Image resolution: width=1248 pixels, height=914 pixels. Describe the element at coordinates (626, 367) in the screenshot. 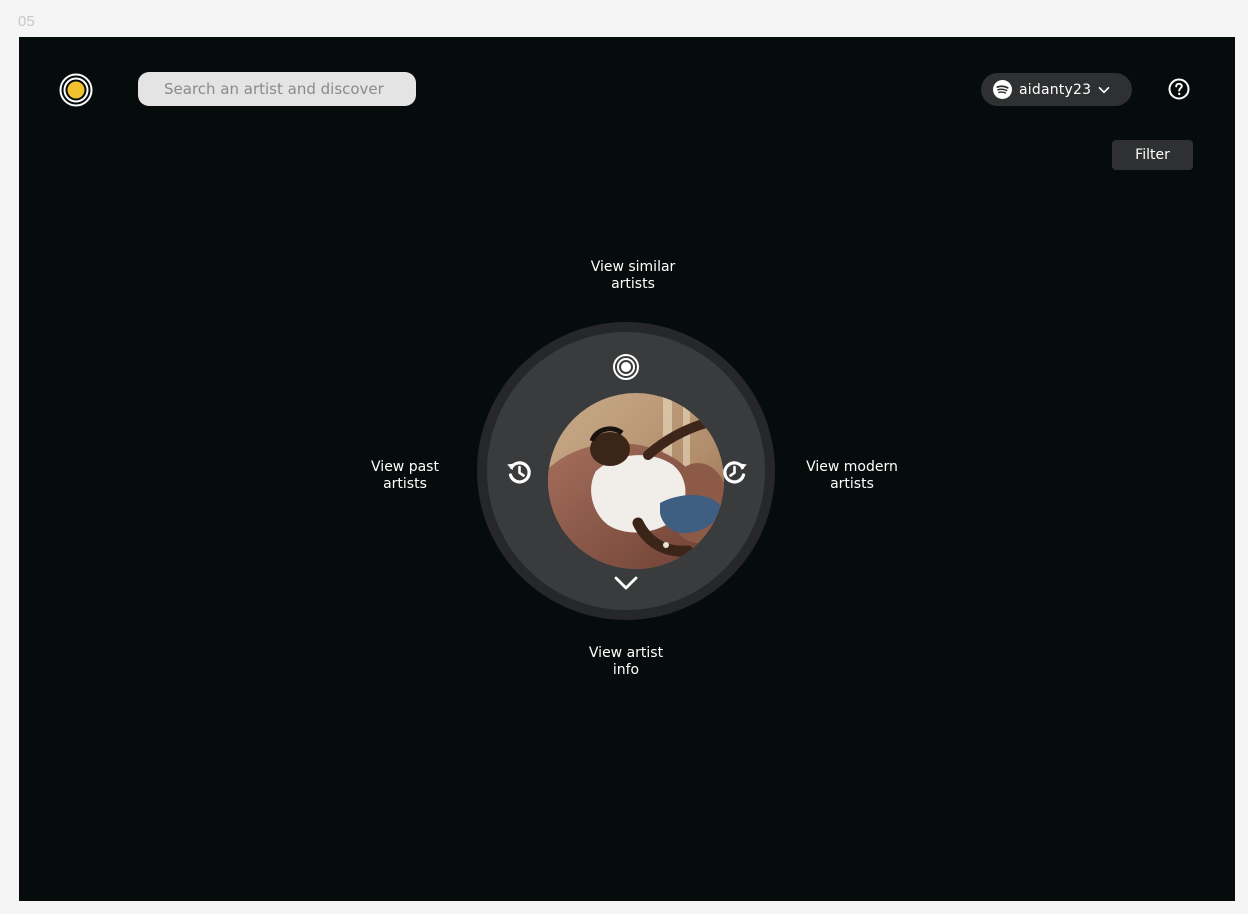

I see `radar-icon` at that location.